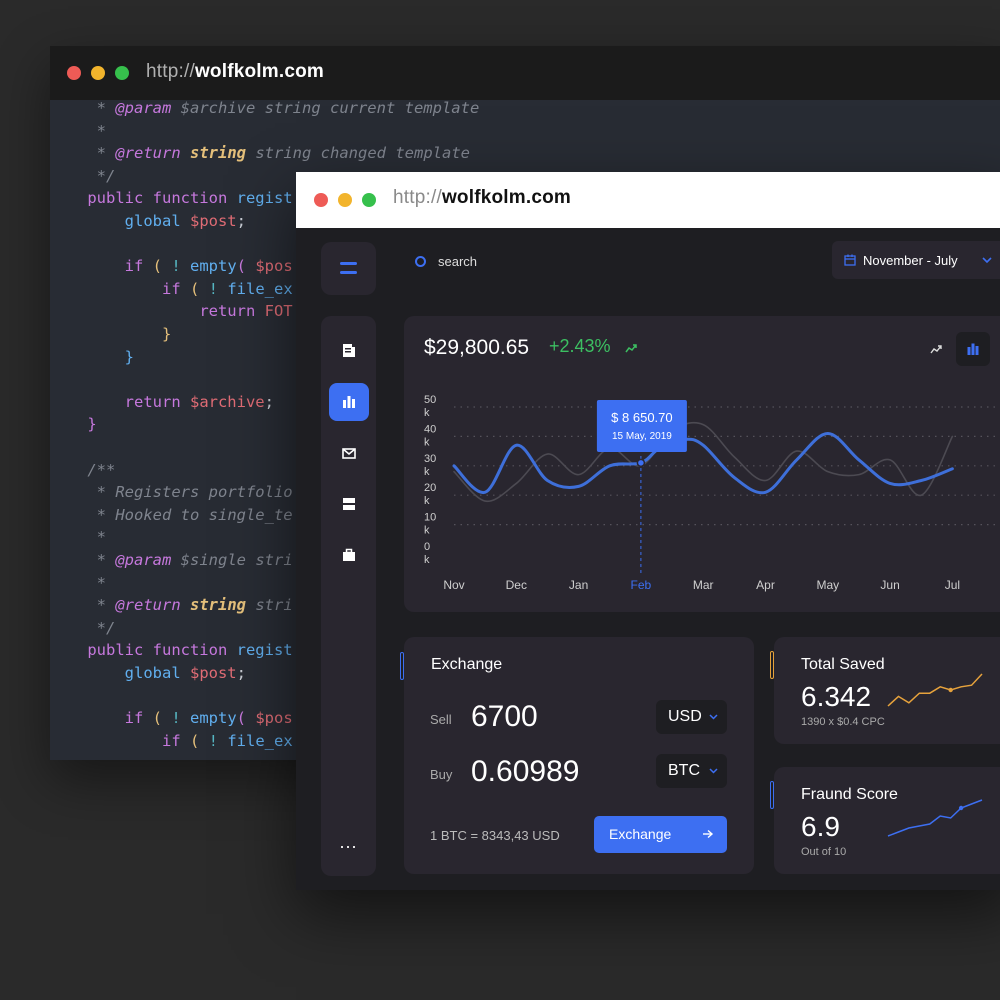 This screenshot has height=1000, width=1000. What do you see at coordinates (348, 263) in the screenshot?
I see `menu-icon-bar-top` at bounding box center [348, 263].